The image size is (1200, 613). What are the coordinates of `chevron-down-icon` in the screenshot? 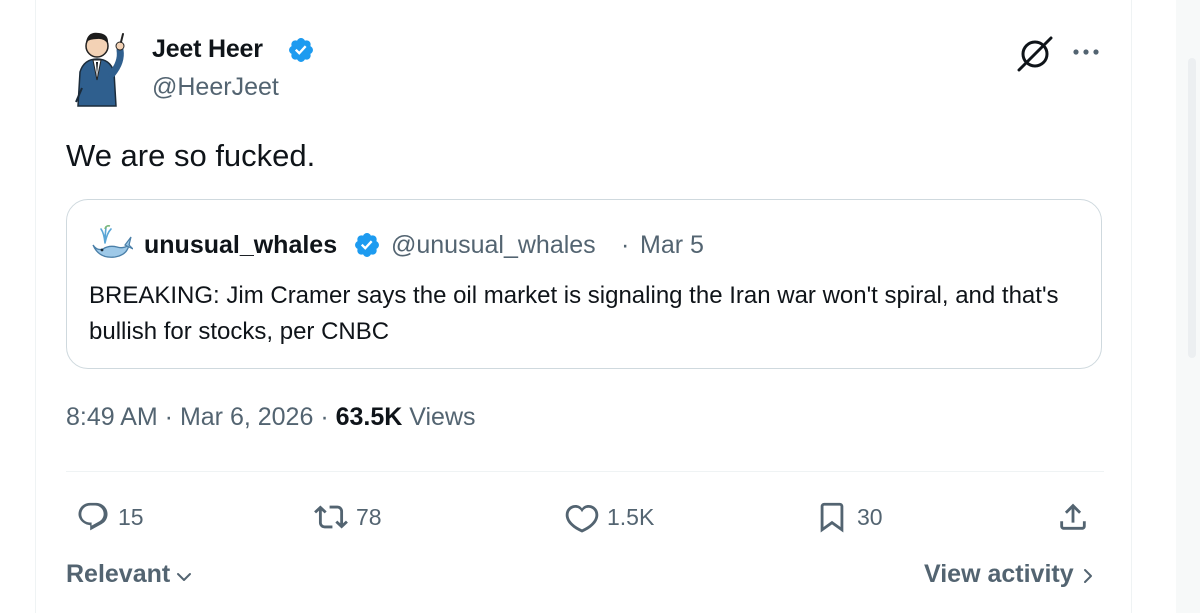 It's located at (184, 576).